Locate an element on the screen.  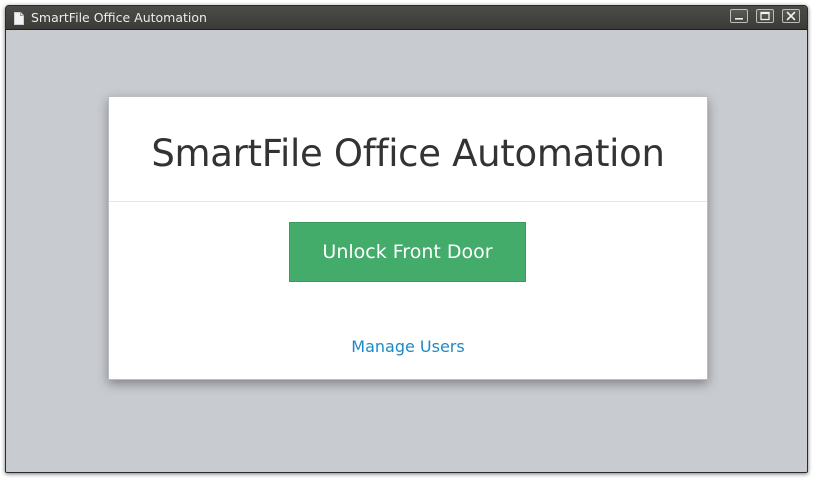
close-button is located at coordinates (791, 16).